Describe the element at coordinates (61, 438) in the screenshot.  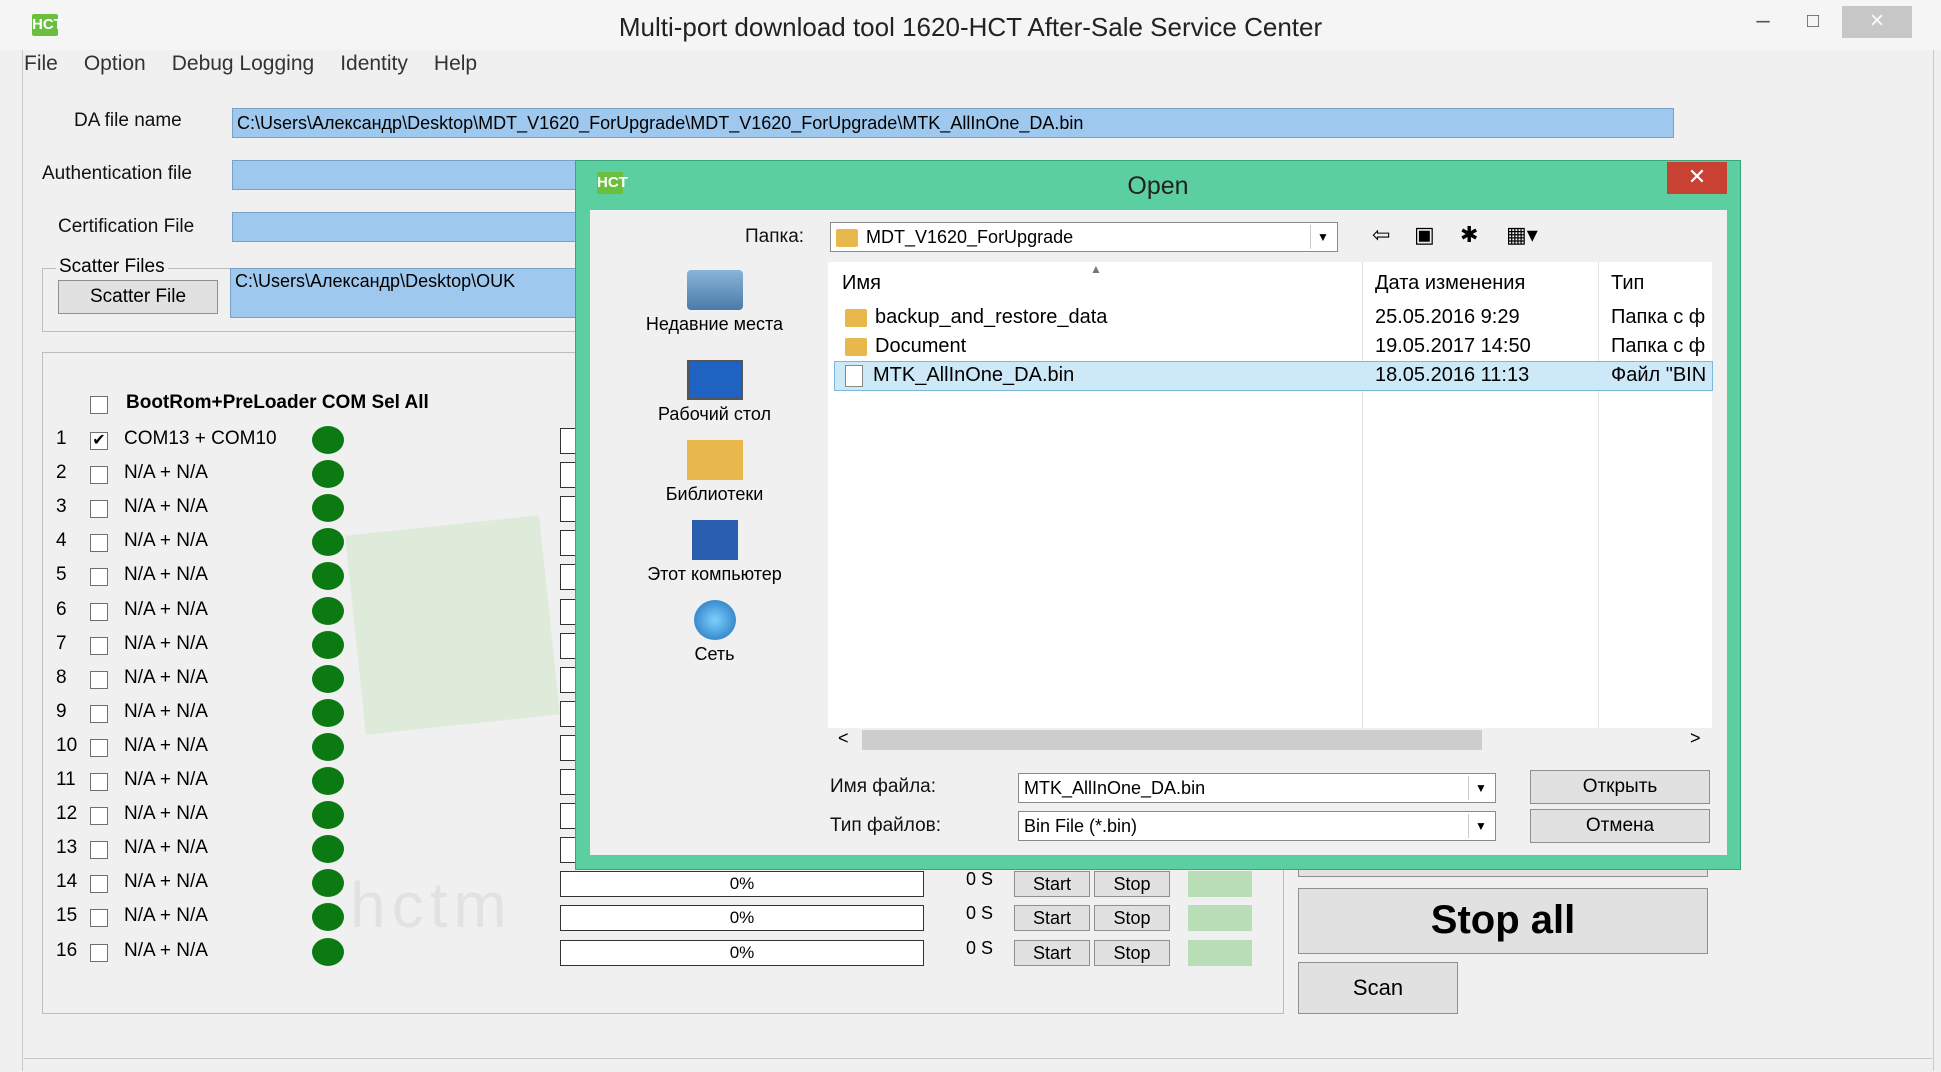
I see `port-number: 1` at that location.